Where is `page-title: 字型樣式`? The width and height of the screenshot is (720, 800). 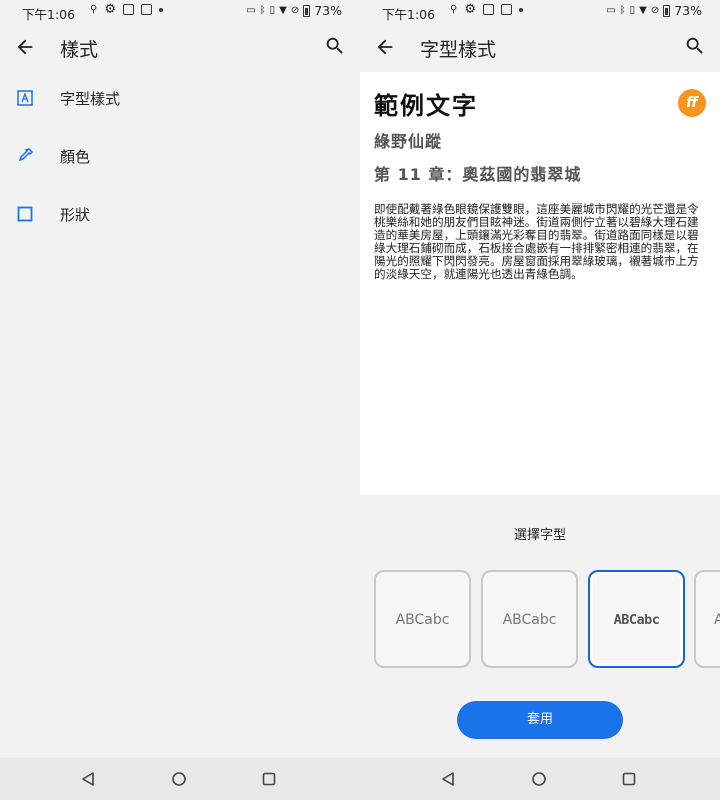 page-title: 字型樣式 is located at coordinates (458, 50).